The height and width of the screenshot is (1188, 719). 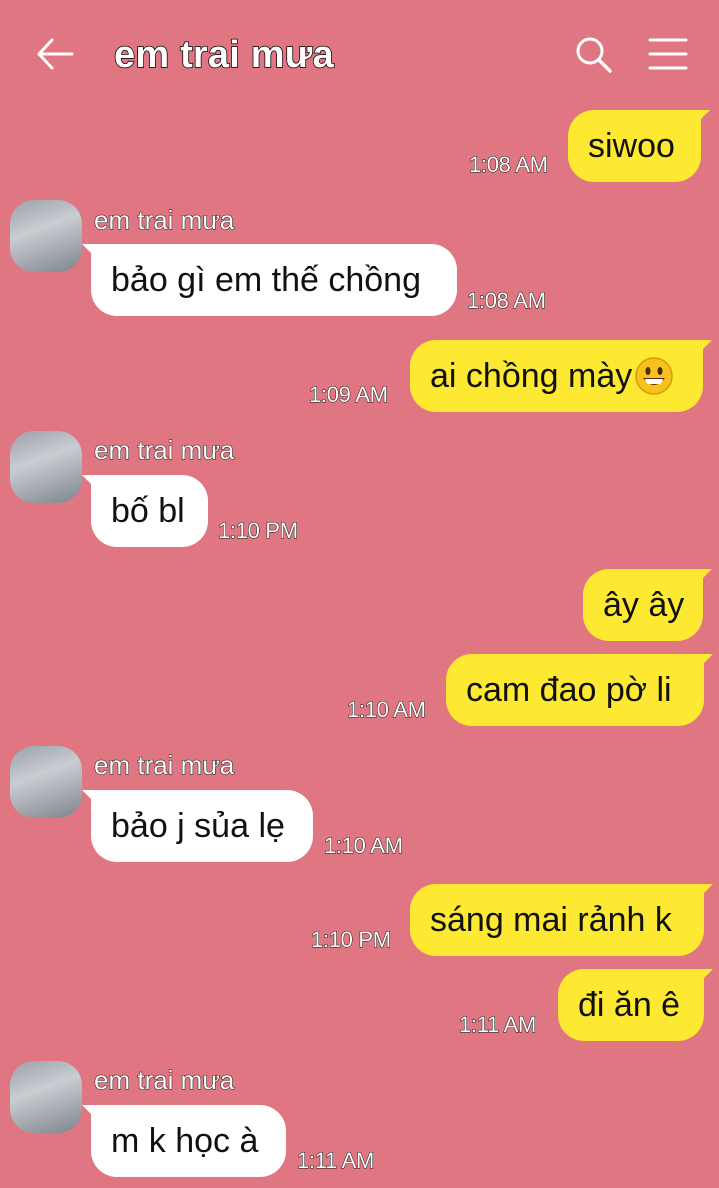 What do you see at coordinates (349, 395) in the screenshot?
I see `message-timestamp: 1:09 AM` at bounding box center [349, 395].